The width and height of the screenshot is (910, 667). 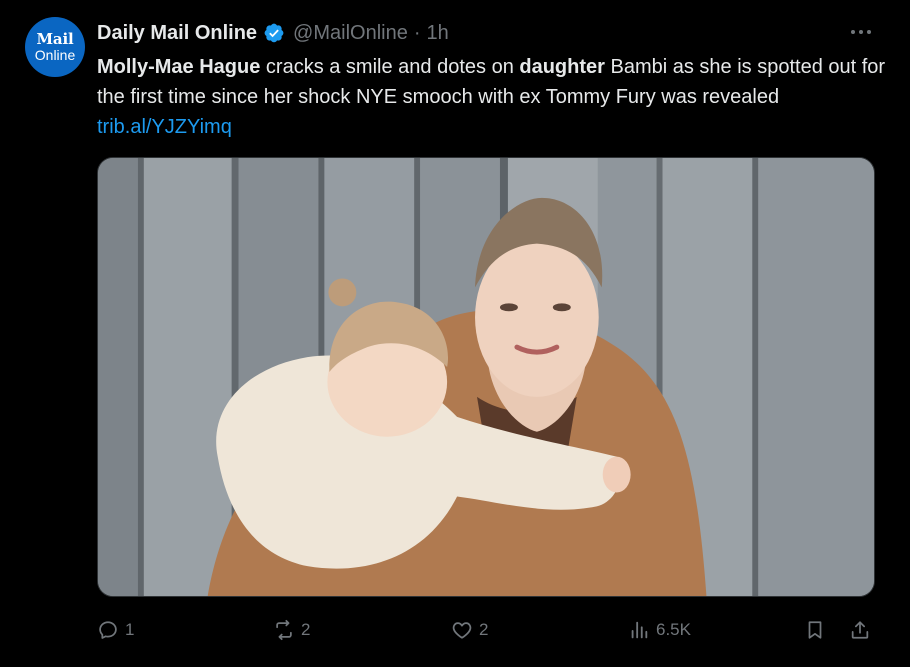 I want to click on avatar: Mail Online, so click(x=55, y=47).